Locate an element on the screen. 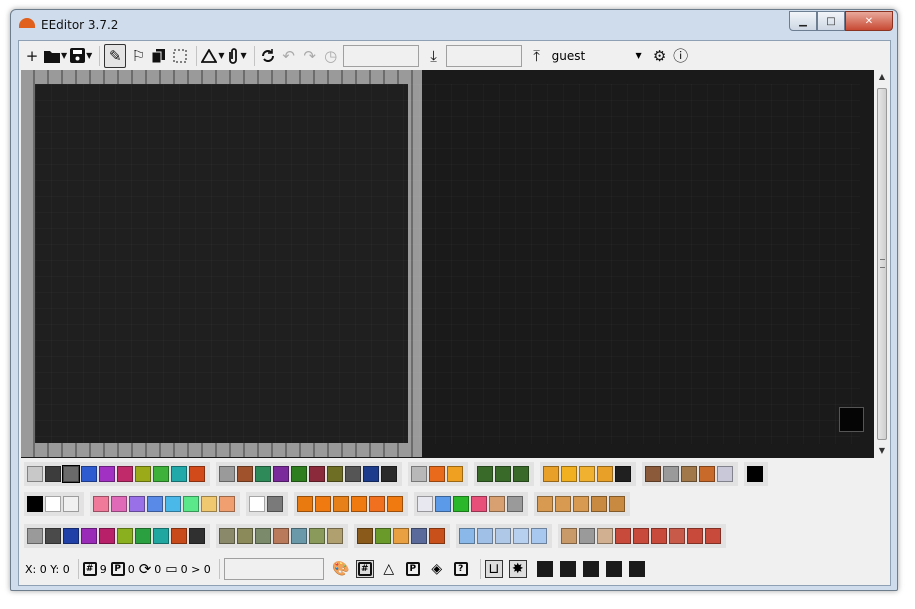  undo-button: ↶ is located at coordinates (289, 56).